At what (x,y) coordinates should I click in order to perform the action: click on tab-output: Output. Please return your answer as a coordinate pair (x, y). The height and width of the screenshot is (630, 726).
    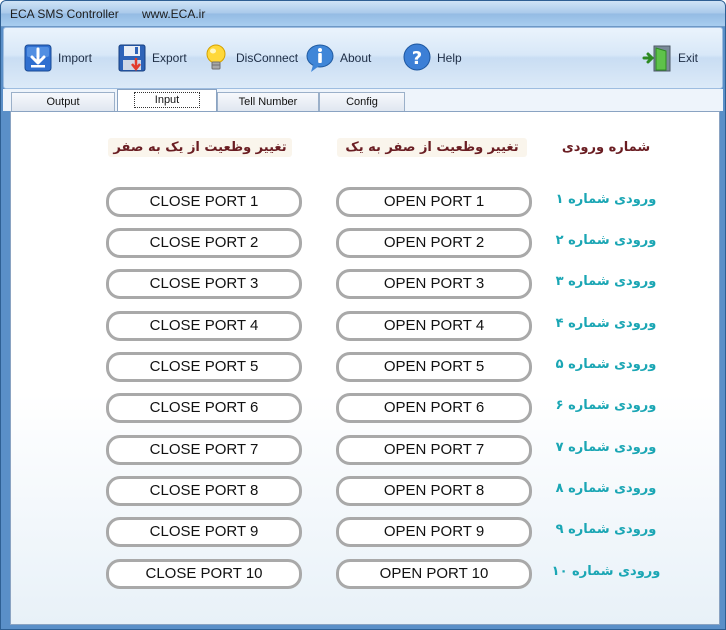
    Looking at the image, I should click on (63, 101).